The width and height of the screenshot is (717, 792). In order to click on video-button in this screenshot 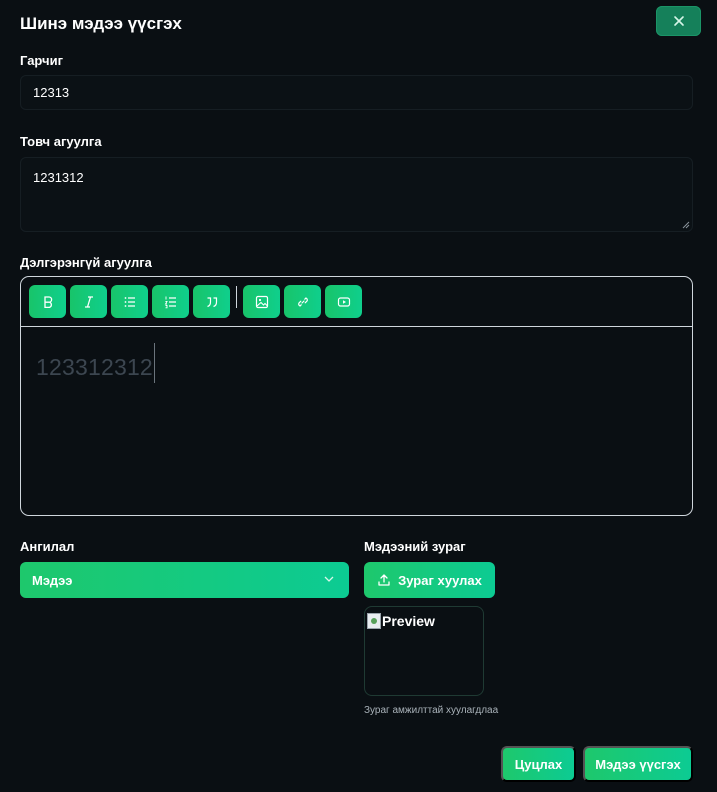, I will do `click(343, 301)`.